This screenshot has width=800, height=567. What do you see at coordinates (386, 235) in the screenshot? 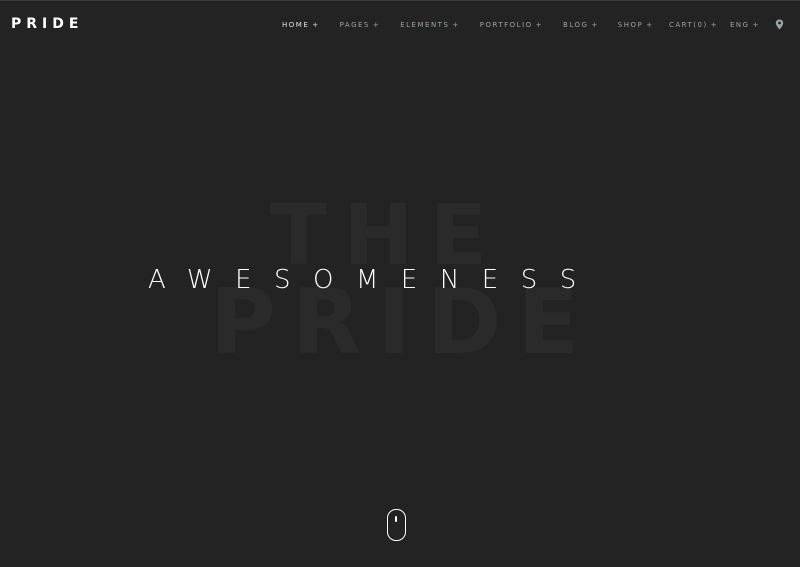
I see `watermark-line-1: THE` at bounding box center [386, 235].